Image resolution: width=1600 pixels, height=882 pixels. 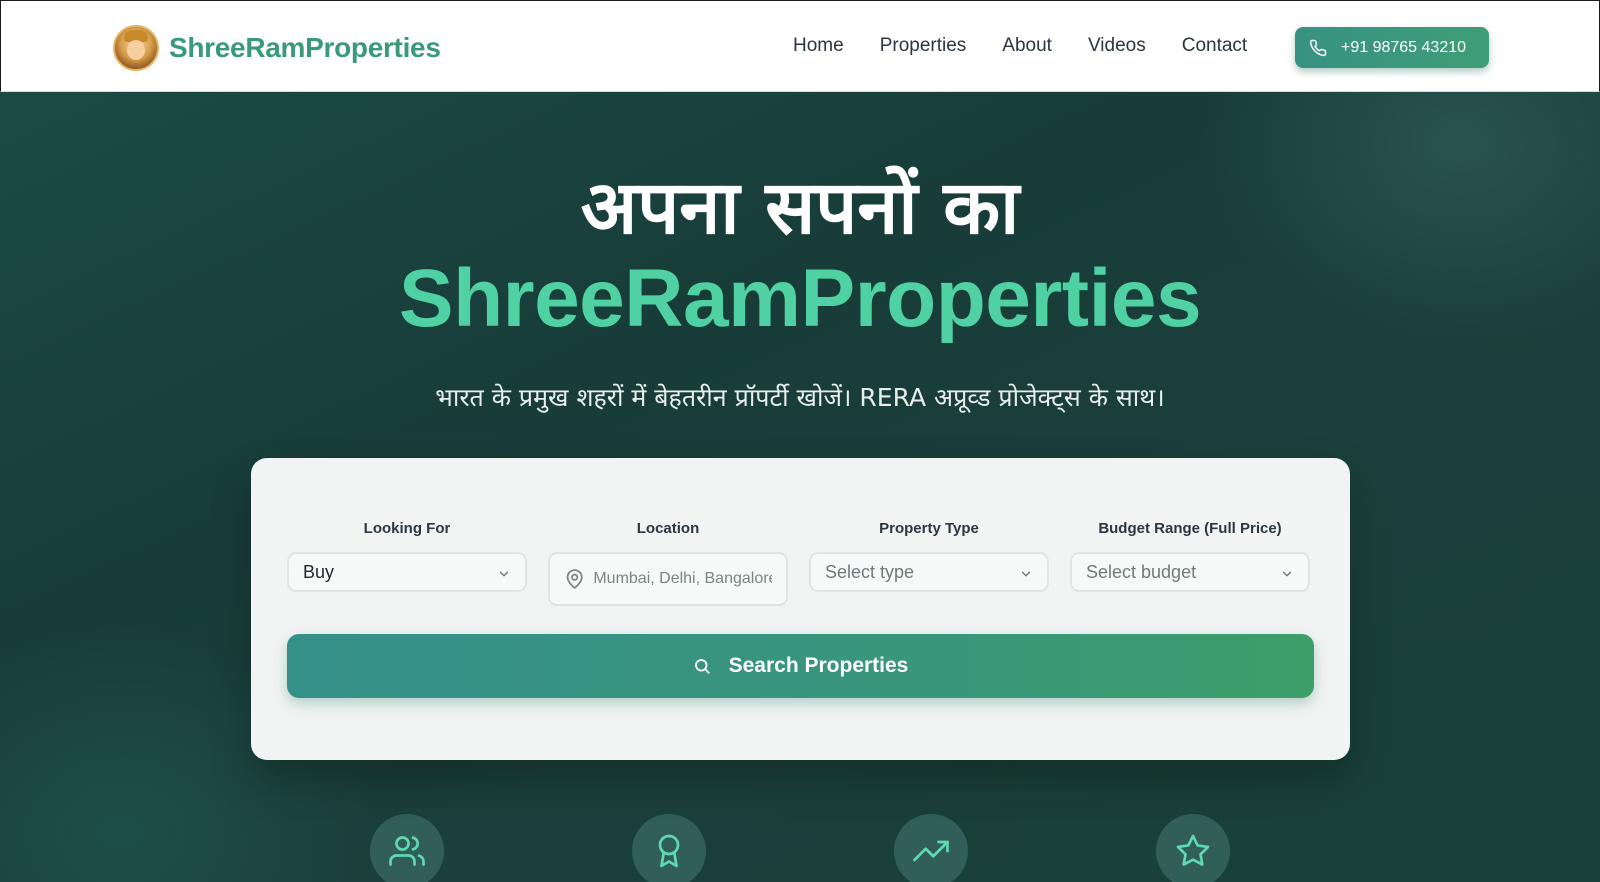 What do you see at coordinates (319, 571) in the screenshot?
I see `looking-for-value: Buy` at bounding box center [319, 571].